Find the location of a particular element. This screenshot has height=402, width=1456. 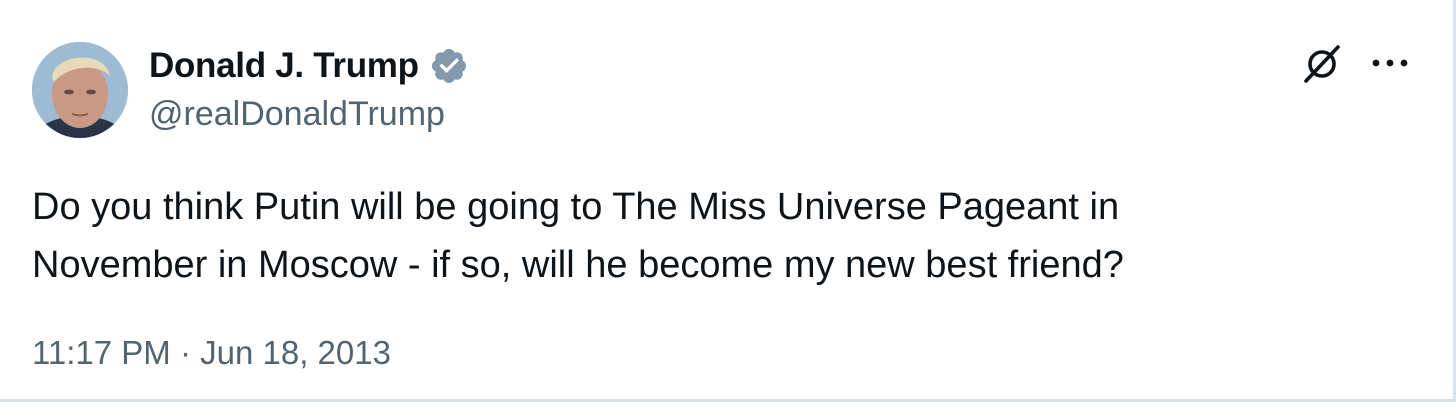

author-name-row: Donald J. Trump is located at coordinates (309, 66).